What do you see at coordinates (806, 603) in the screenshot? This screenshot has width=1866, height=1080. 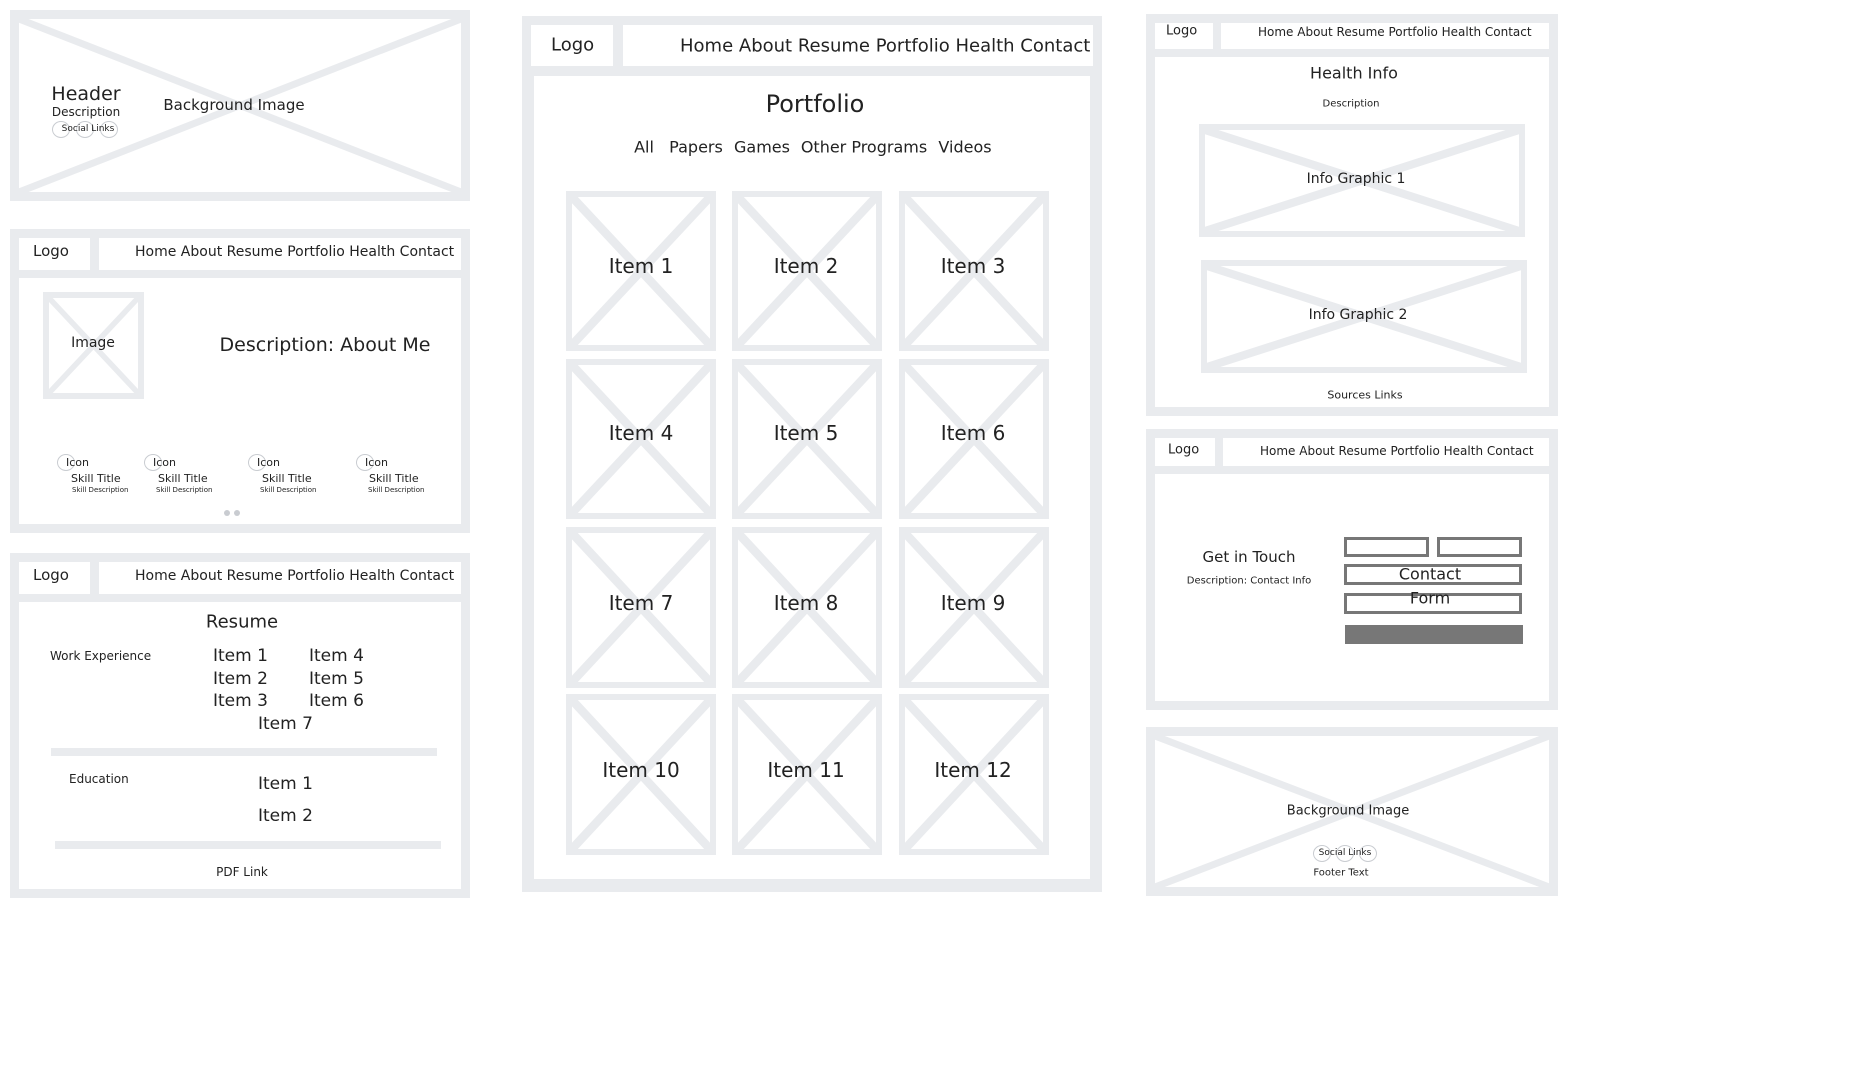 I see `portfolio-item-label: Item 8` at bounding box center [806, 603].